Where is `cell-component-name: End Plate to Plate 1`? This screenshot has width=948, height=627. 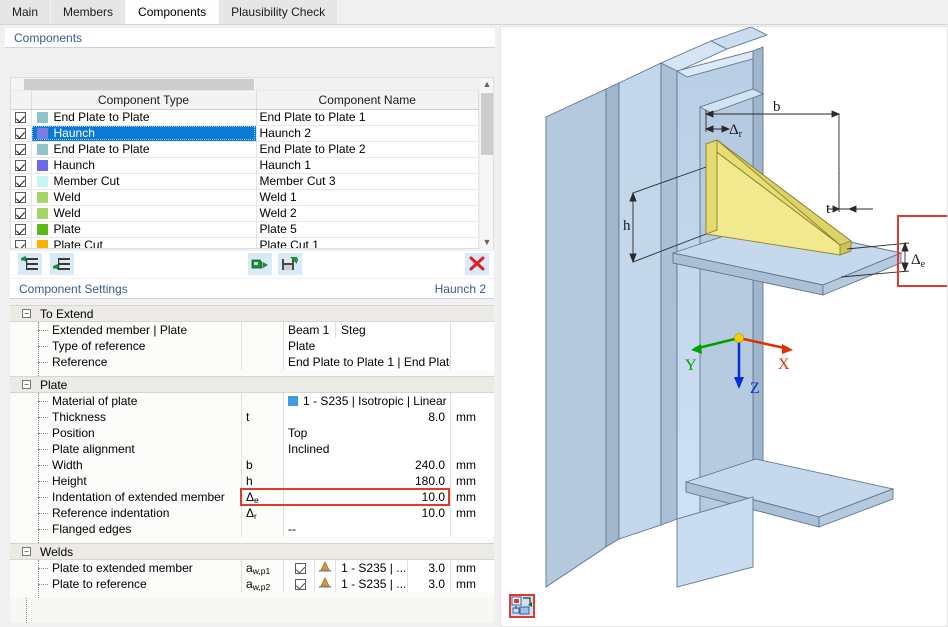
cell-component-name: End Plate to Plate 1 is located at coordinates (367, 117).